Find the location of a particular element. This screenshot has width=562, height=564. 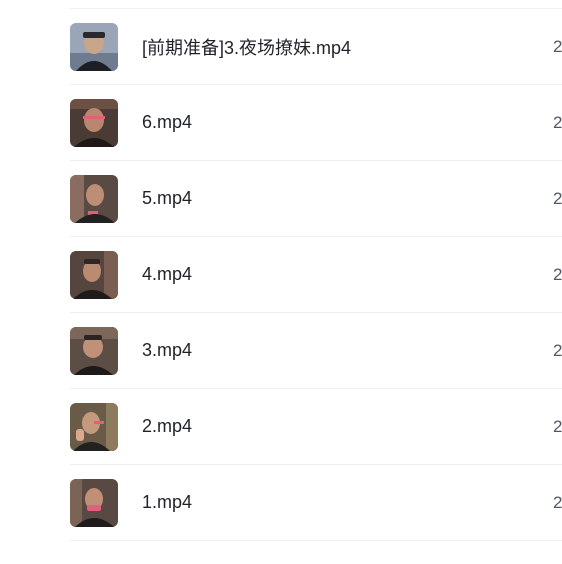

file-row: 4.mp4 2 is located at coordinates (316, 275).